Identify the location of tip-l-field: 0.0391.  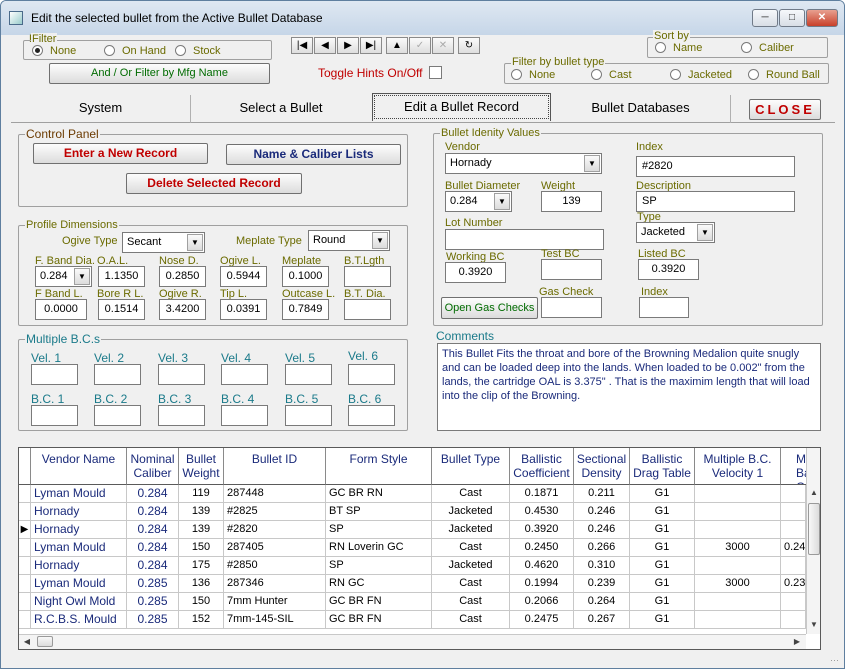
(243, 309).